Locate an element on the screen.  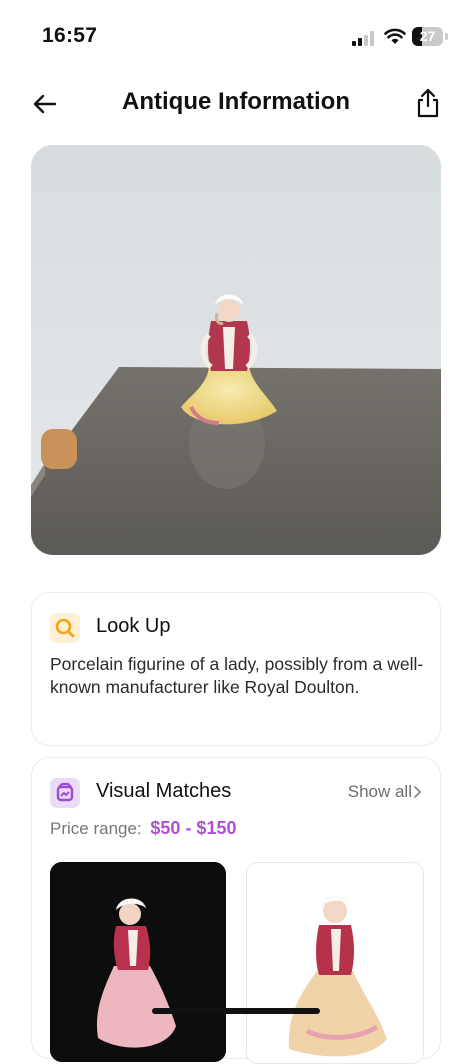
share-button is located at coordinates (428, 103).